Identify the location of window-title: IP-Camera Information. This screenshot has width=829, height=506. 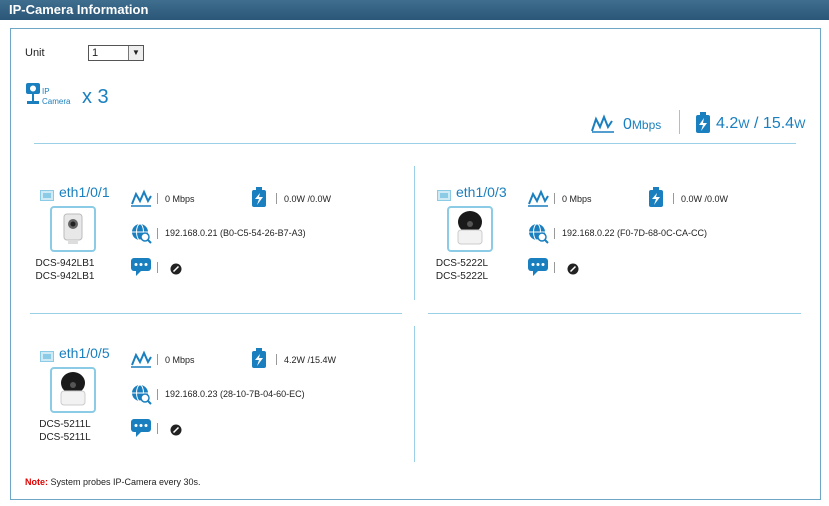
(414, 10).